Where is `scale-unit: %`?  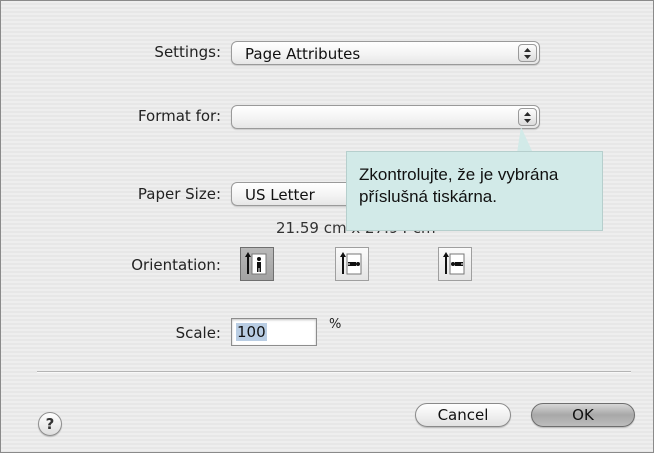 scale-unit: % is located at coordinates (335, 324).